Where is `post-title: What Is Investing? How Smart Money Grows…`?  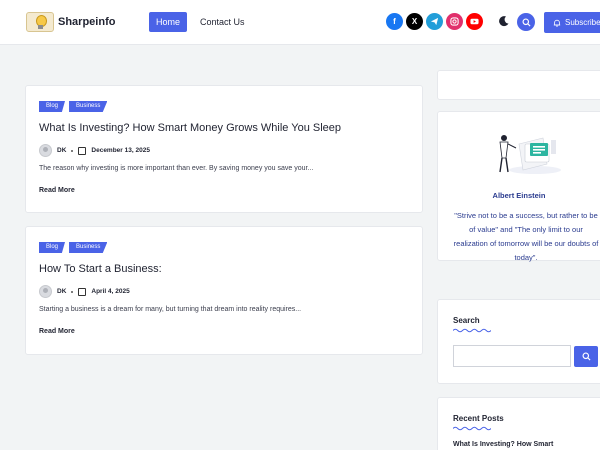 post-title: What Is Investing? How Smart Money Grows… is located at coordinates (190, 128).